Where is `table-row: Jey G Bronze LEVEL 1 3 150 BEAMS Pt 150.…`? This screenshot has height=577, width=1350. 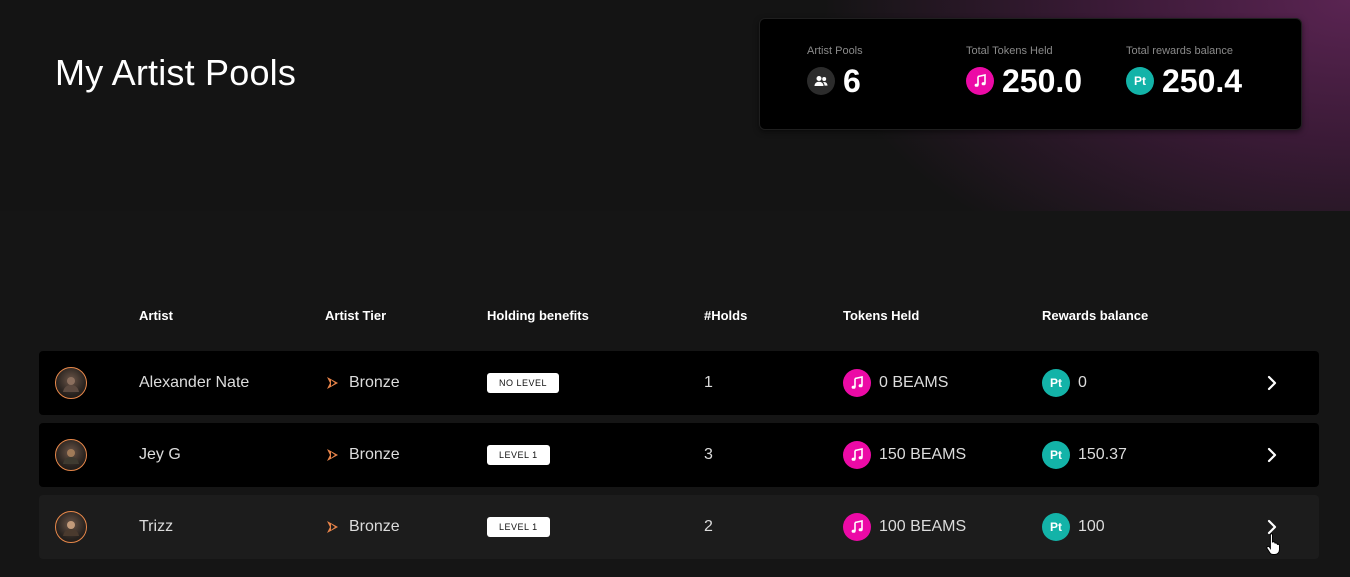
table-row: Jey G Bronze LEVEL 1 3 150 BEAMS Pt 150.… is located at coordinates (679, 455).